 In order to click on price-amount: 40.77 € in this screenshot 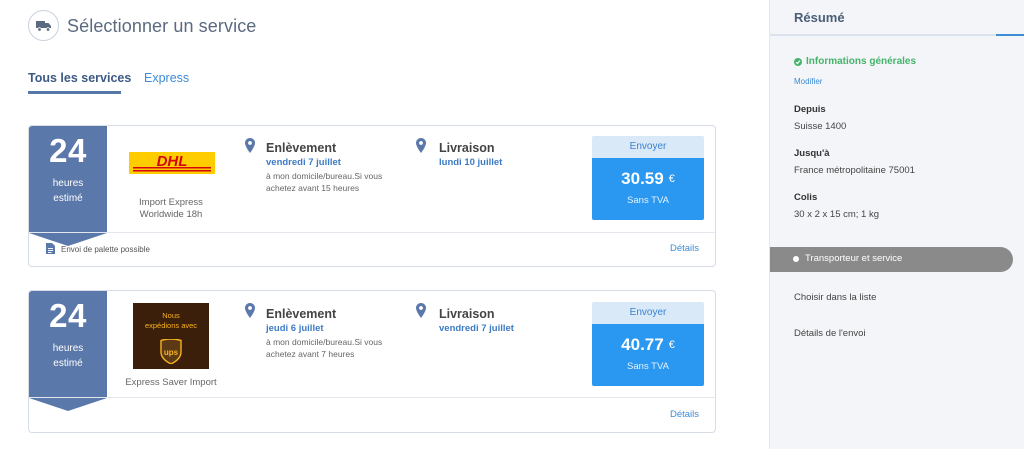, I will do `click(648, 345)`.